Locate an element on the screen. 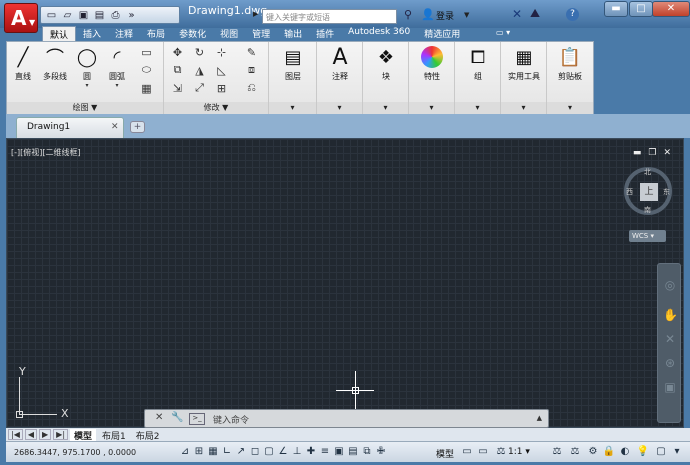  new-icon: ▭ is located at coordinates (51, 15).